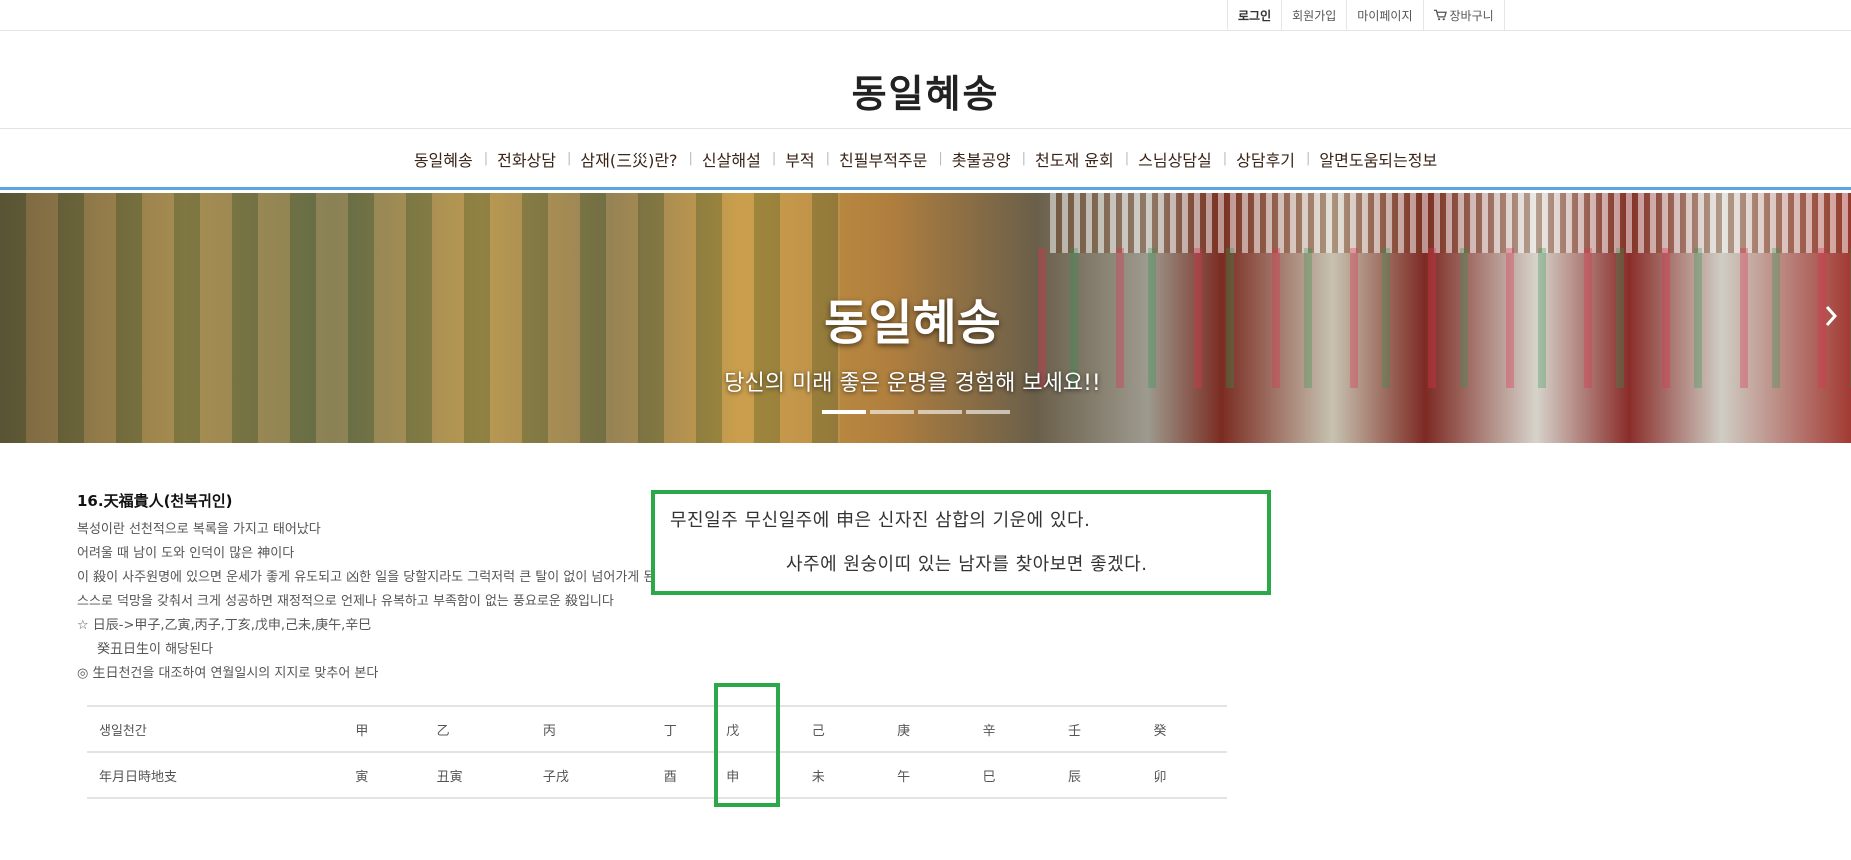  I want to click on table-row: 생일천간 甲乙丙丁戊己庚辛壬癸, so click(657, 729).